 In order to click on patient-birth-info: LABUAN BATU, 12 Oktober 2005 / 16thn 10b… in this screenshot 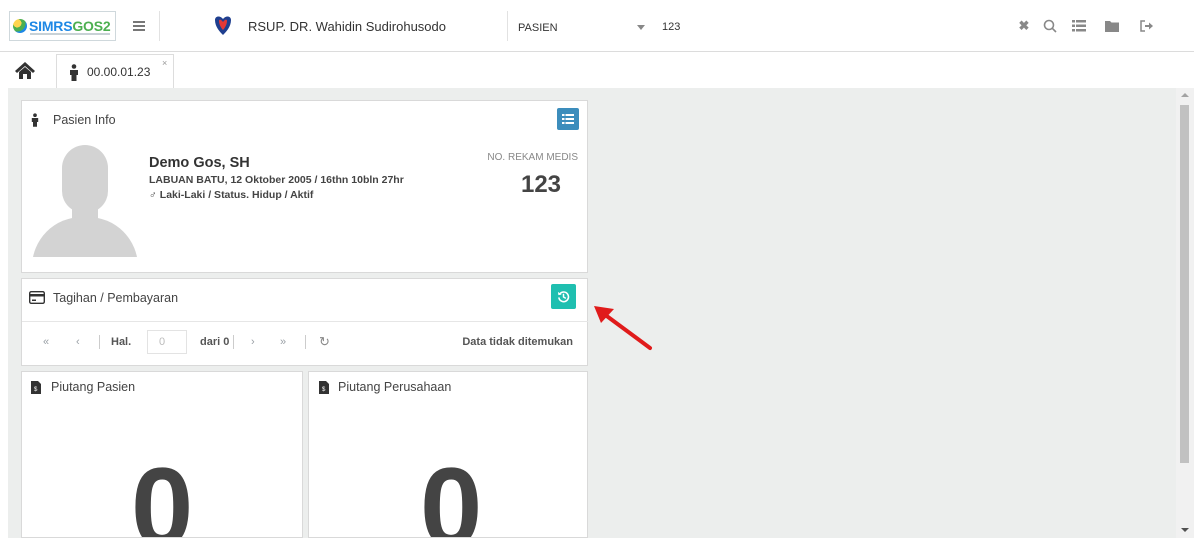, I will do `click(276, 180)`.